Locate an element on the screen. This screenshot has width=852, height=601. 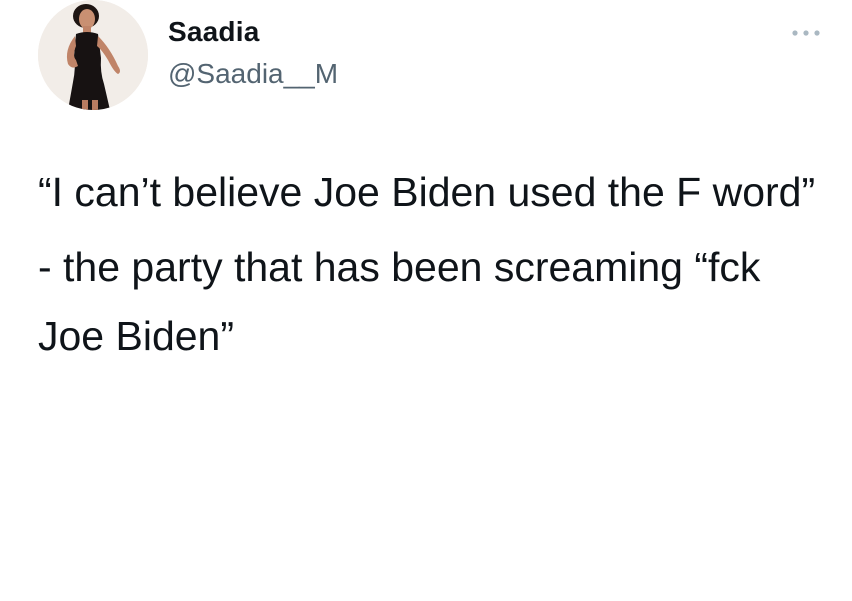
avatar is located at coordinates (93, 55).